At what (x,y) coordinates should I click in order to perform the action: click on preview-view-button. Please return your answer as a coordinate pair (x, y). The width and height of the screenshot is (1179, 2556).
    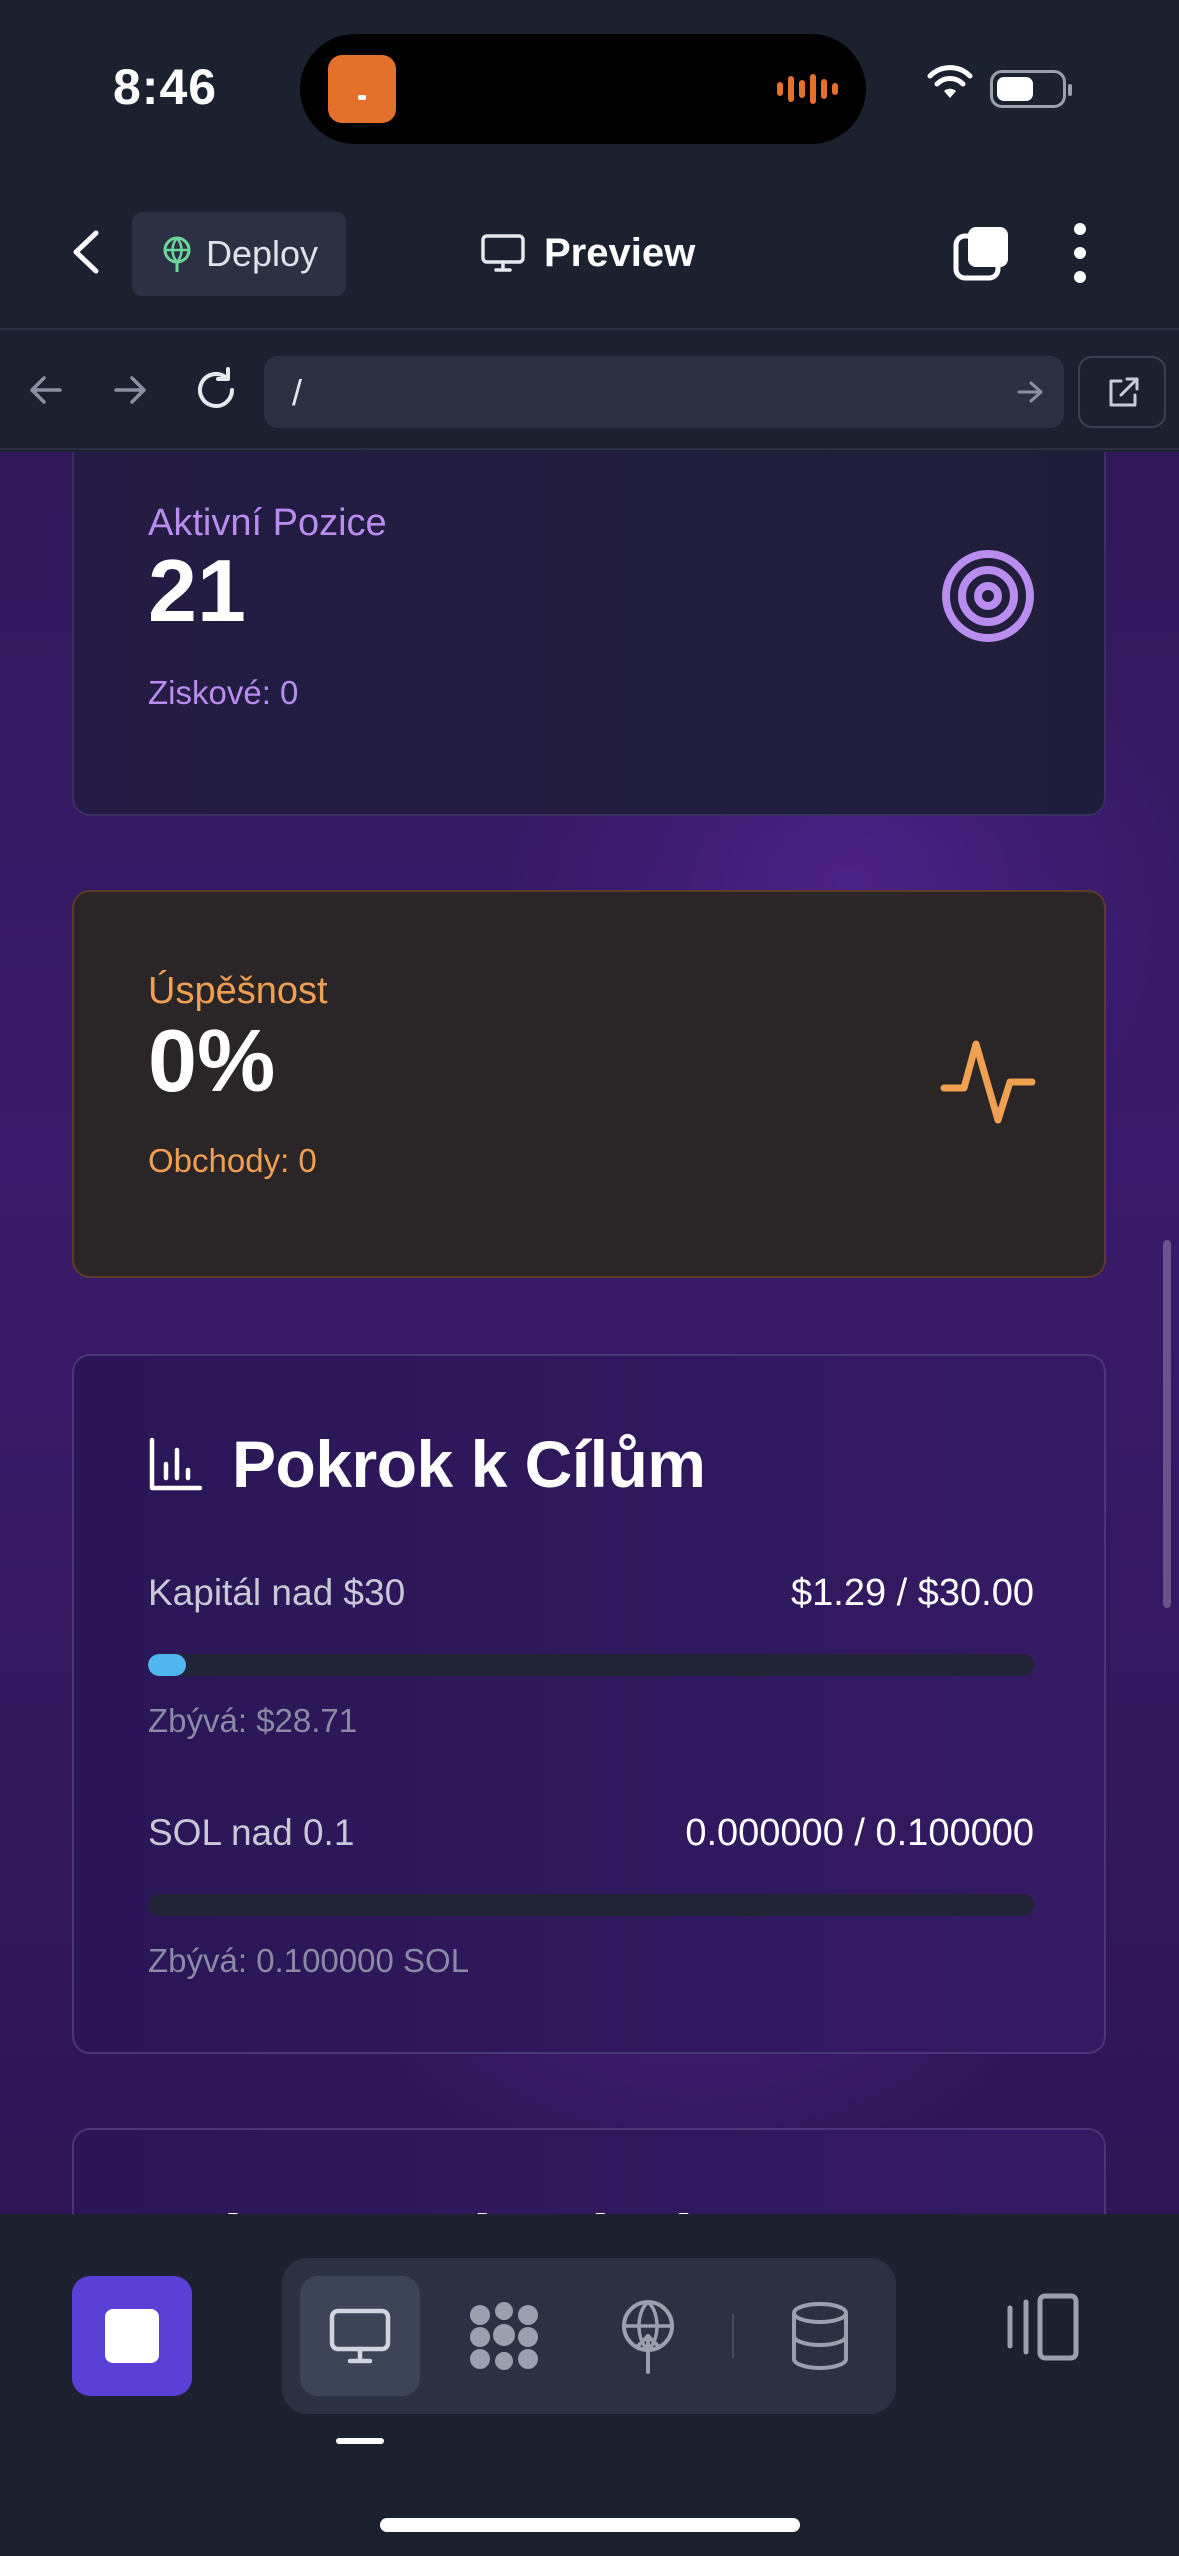
    Looking at the image, I should click on (360, 2336).